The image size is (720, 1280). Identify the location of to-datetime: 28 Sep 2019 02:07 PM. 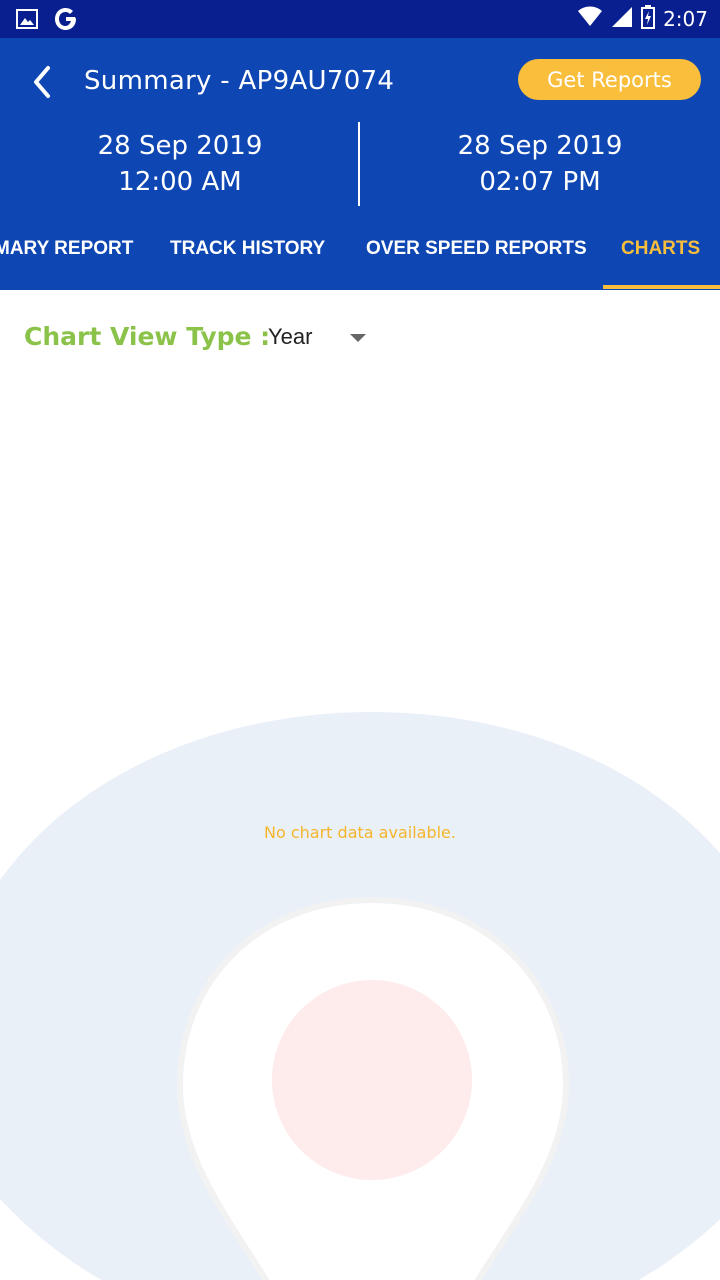
(540, 164).